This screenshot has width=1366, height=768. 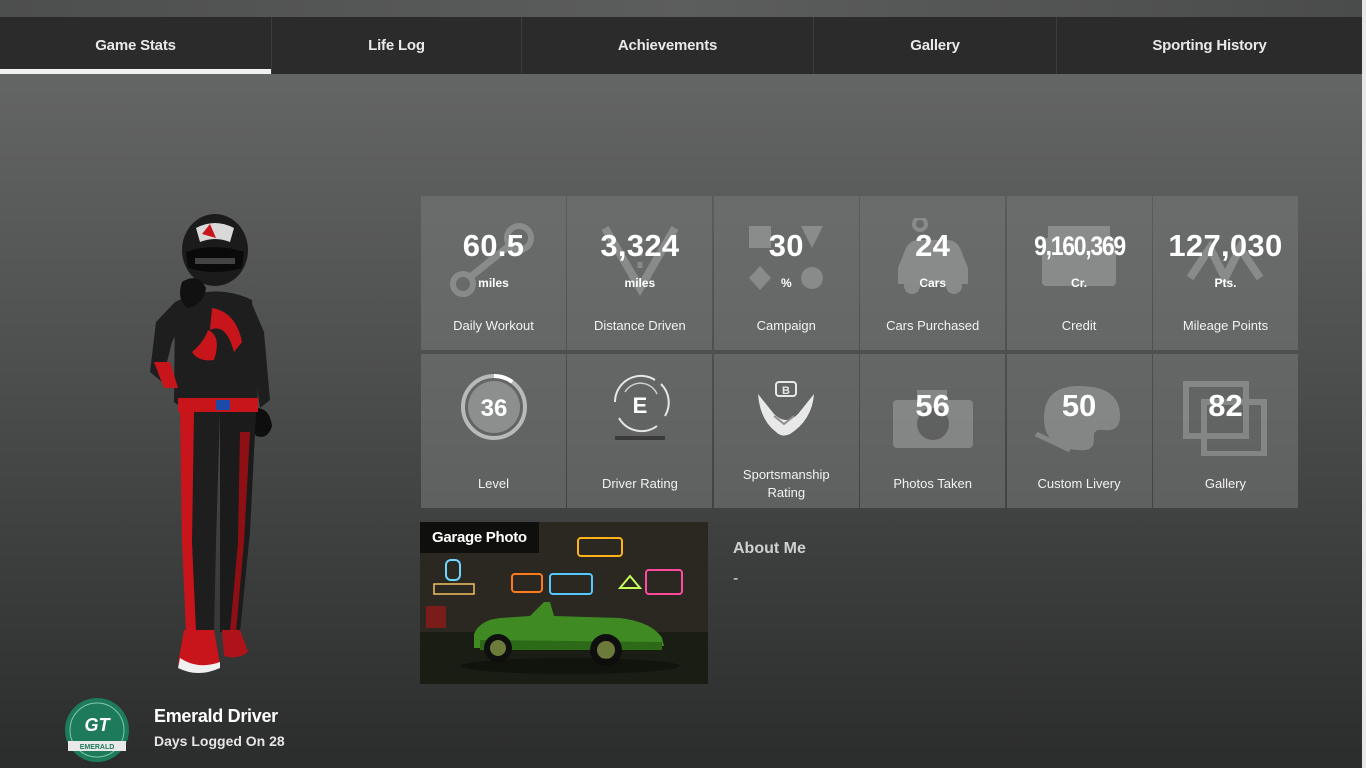 I want to click on tab-label: Sporting History, so click(x=1209, y=45).